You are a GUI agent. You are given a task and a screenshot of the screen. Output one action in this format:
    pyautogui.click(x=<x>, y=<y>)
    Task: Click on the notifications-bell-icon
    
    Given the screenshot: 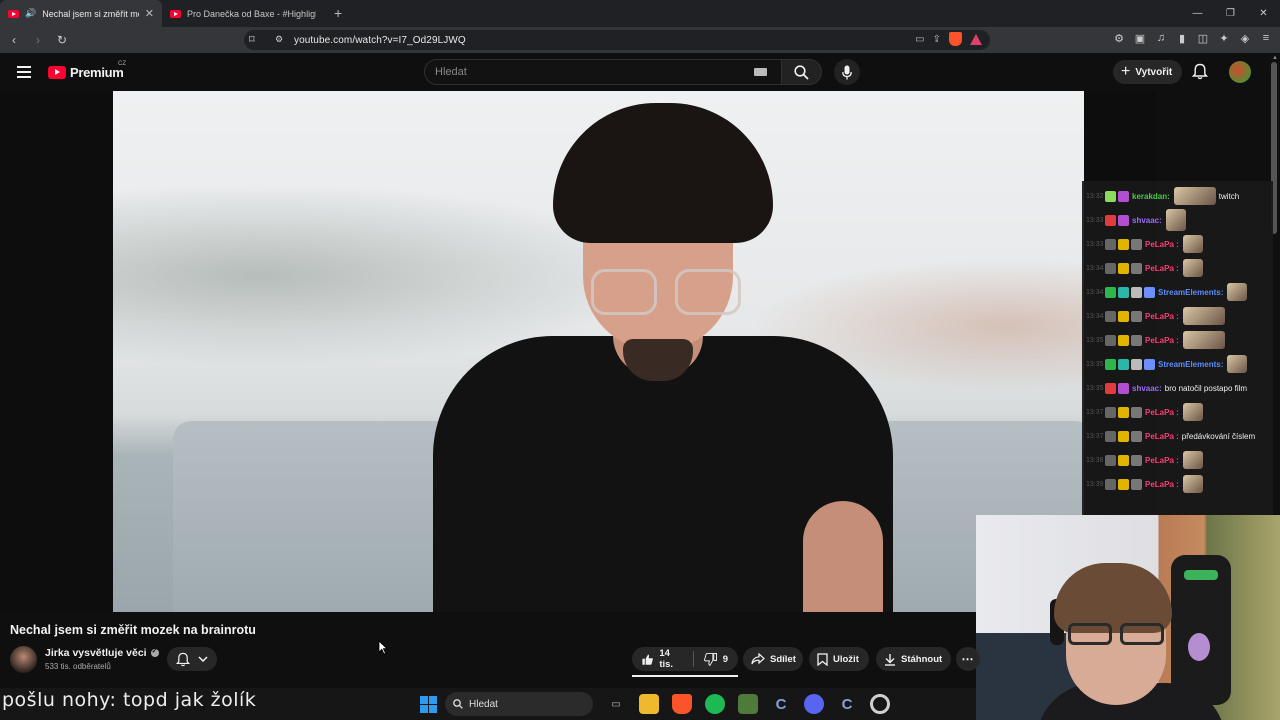 What is the action you would take?
    pyautogui.click(x=1200, y=71)
    